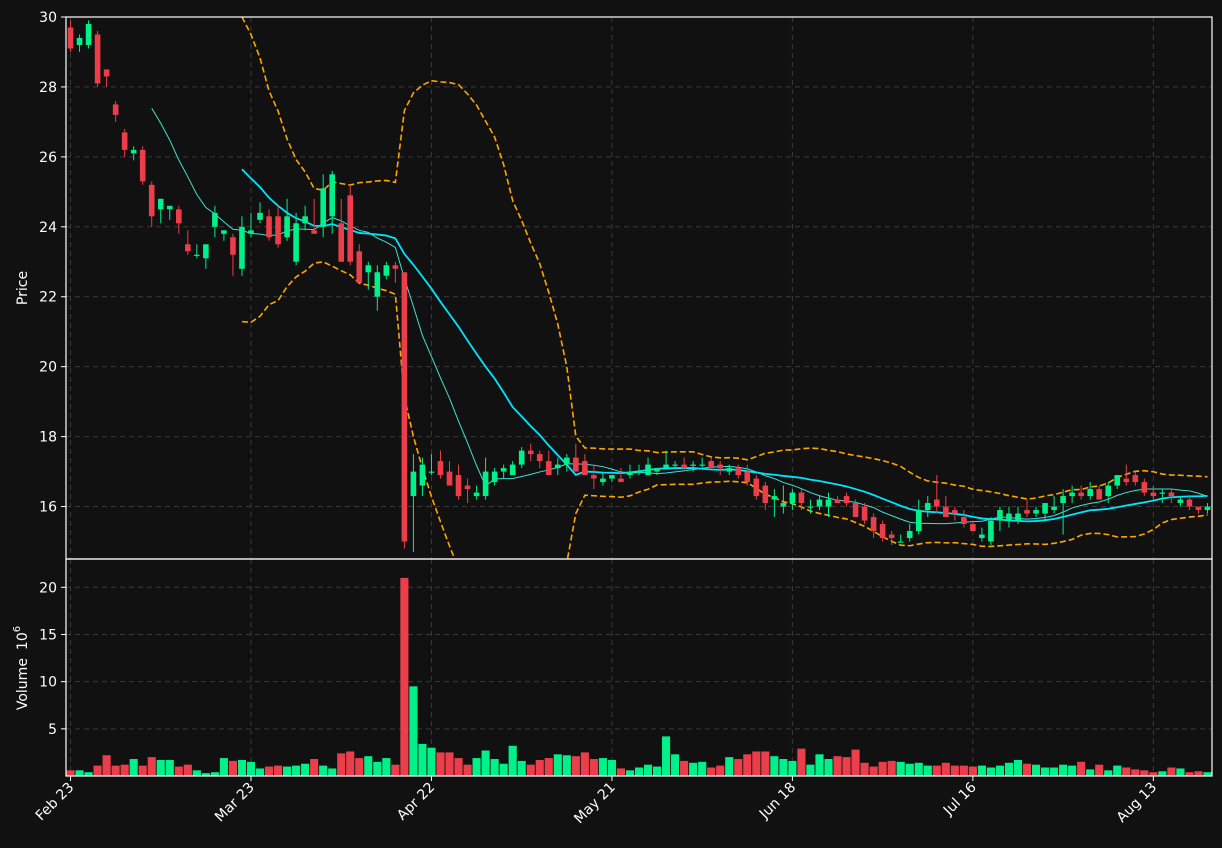 The image size is (1222, 848). What do you see at coordinates (23, 288) in the screenshot?
I see `price-axis-label: Price` at bounding box center [23, 288].